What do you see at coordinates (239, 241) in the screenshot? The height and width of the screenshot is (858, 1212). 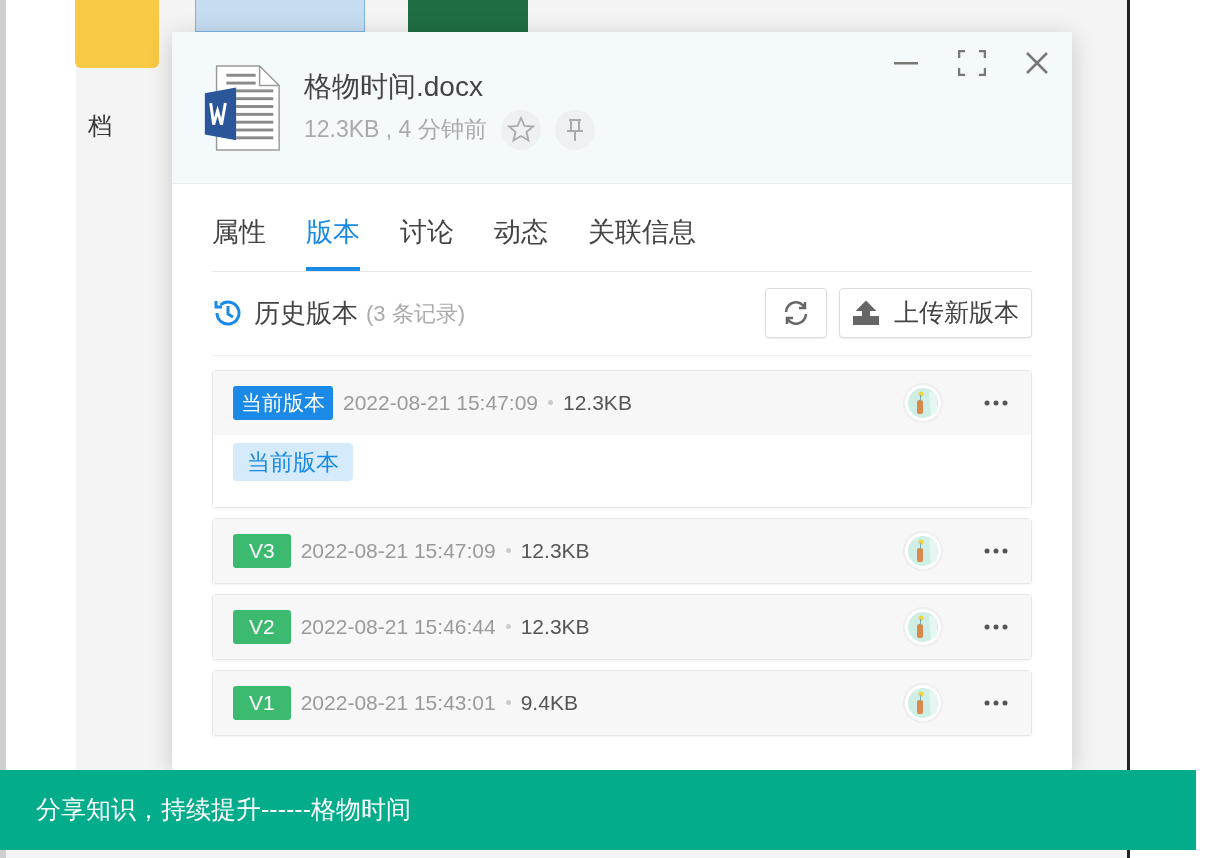 I see `tab: 属性` at bounding box center [239, 241].